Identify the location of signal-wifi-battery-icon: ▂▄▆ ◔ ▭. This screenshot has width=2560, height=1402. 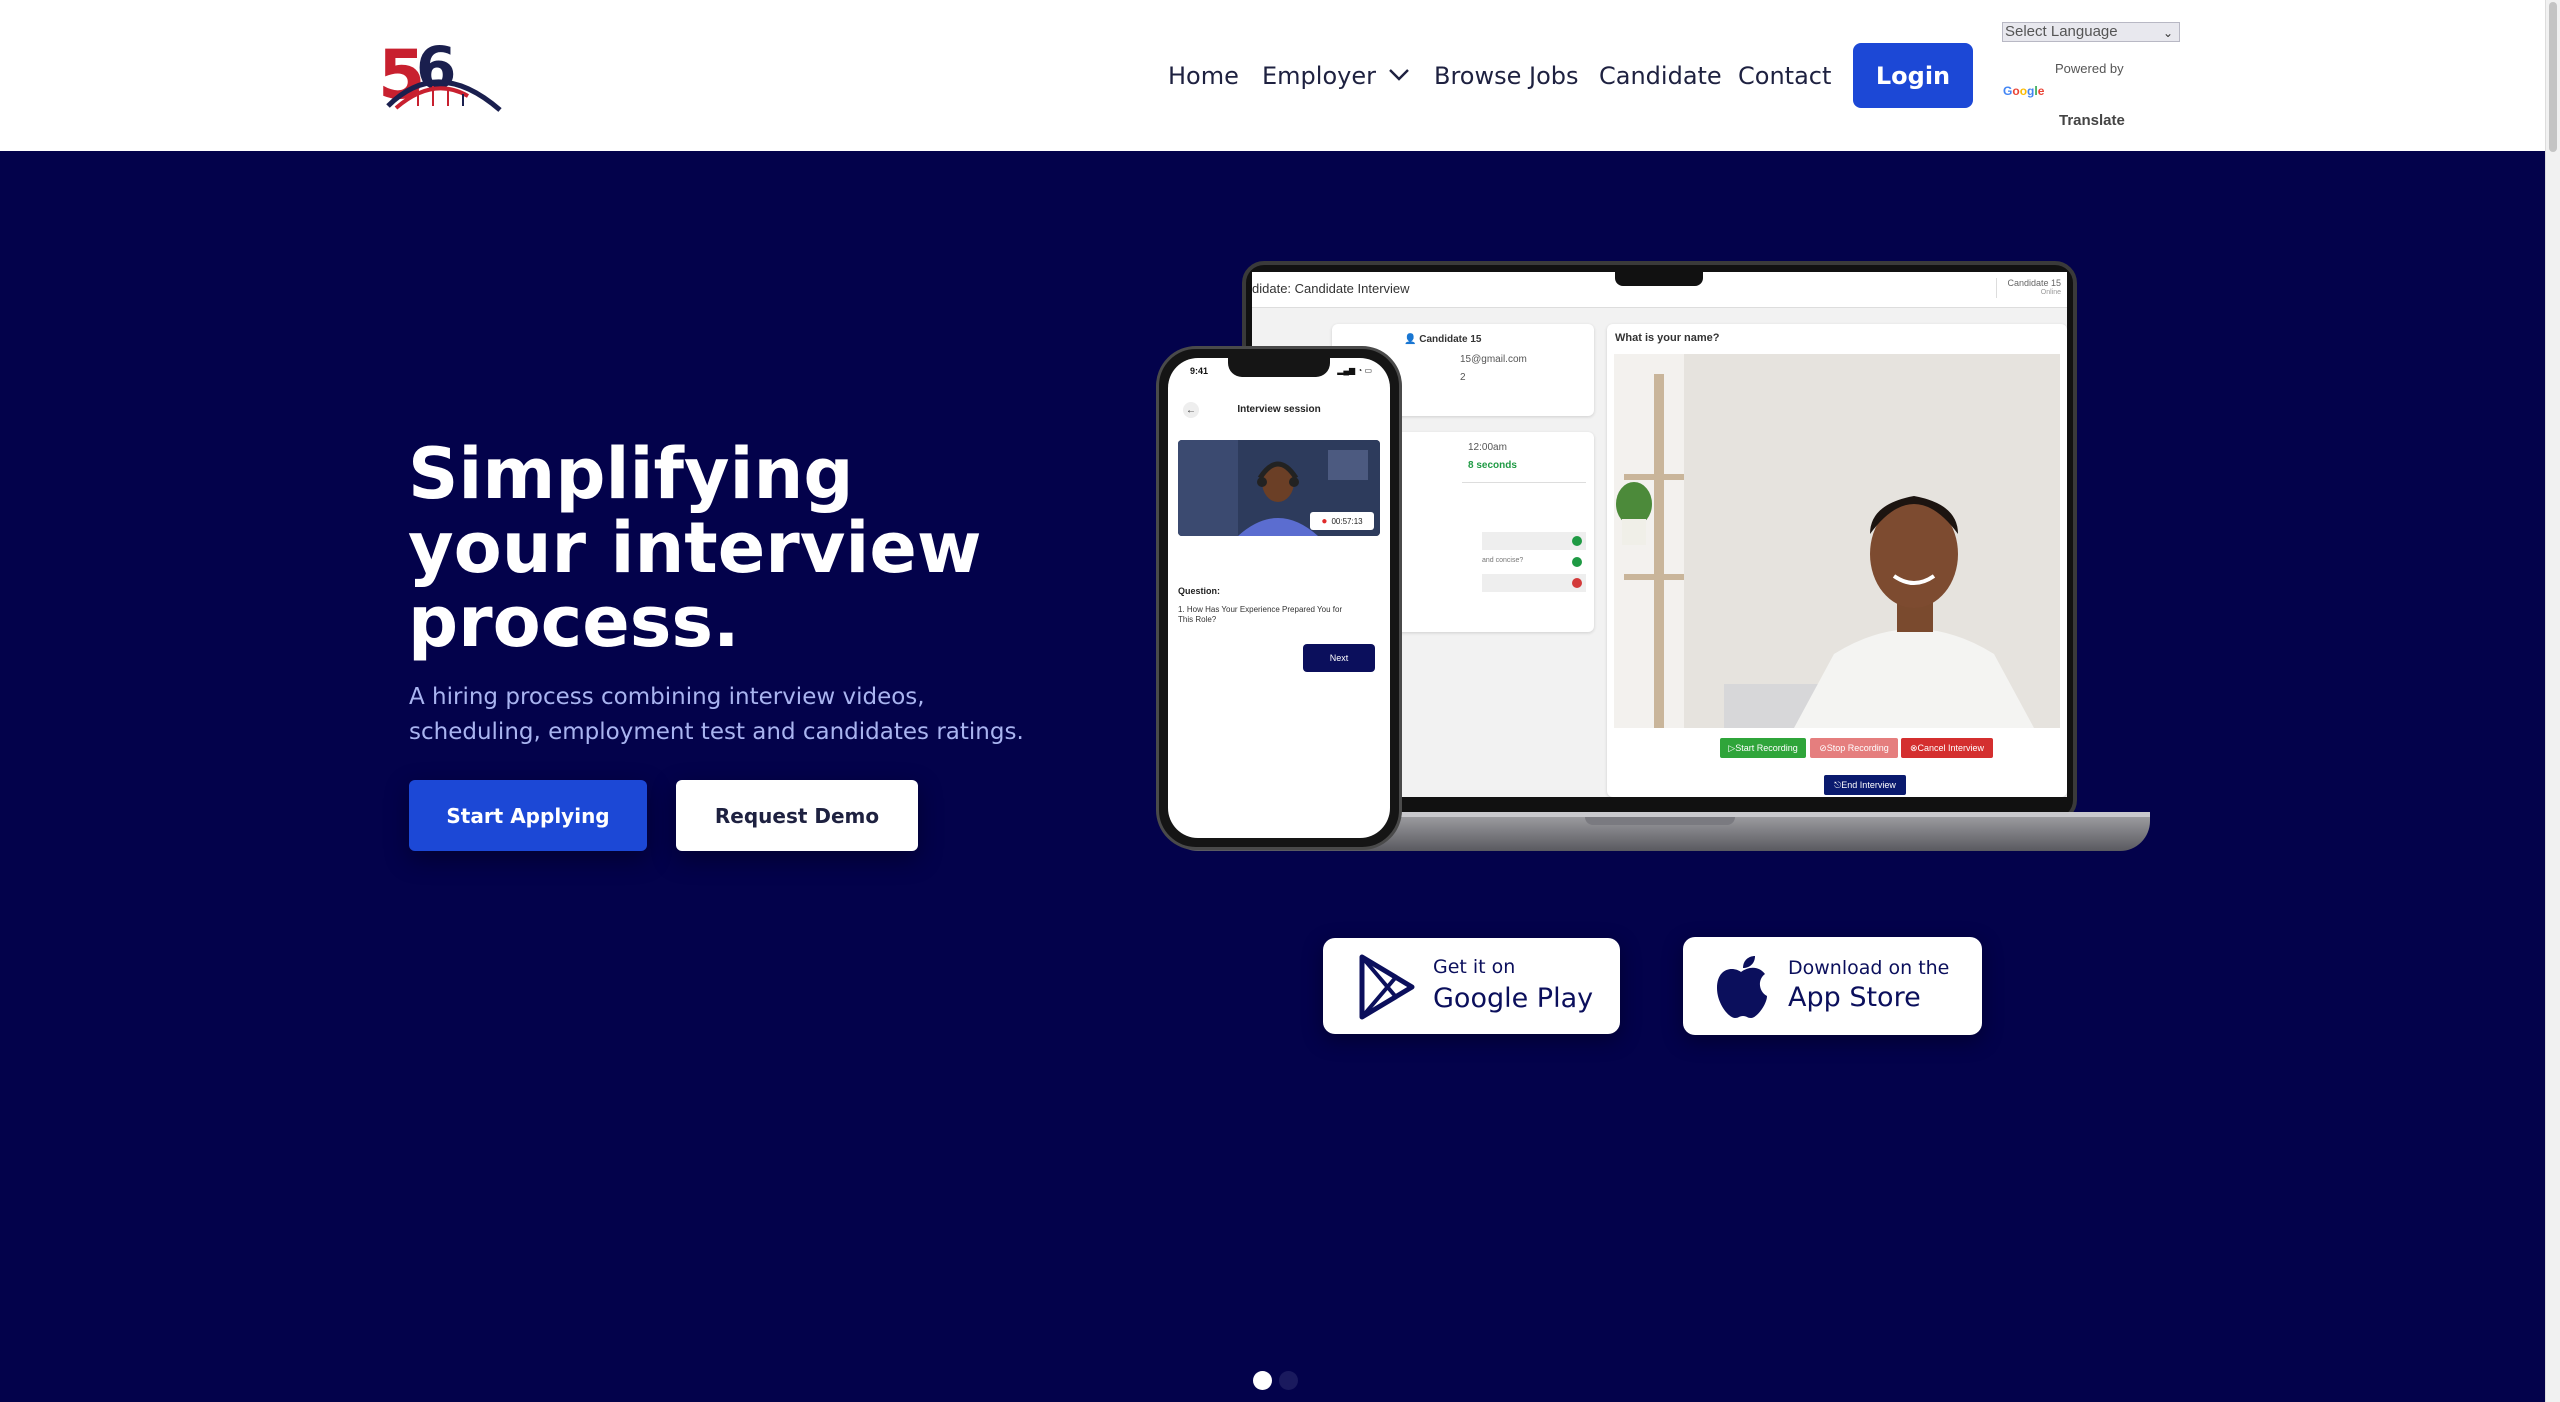
(1354, 370).